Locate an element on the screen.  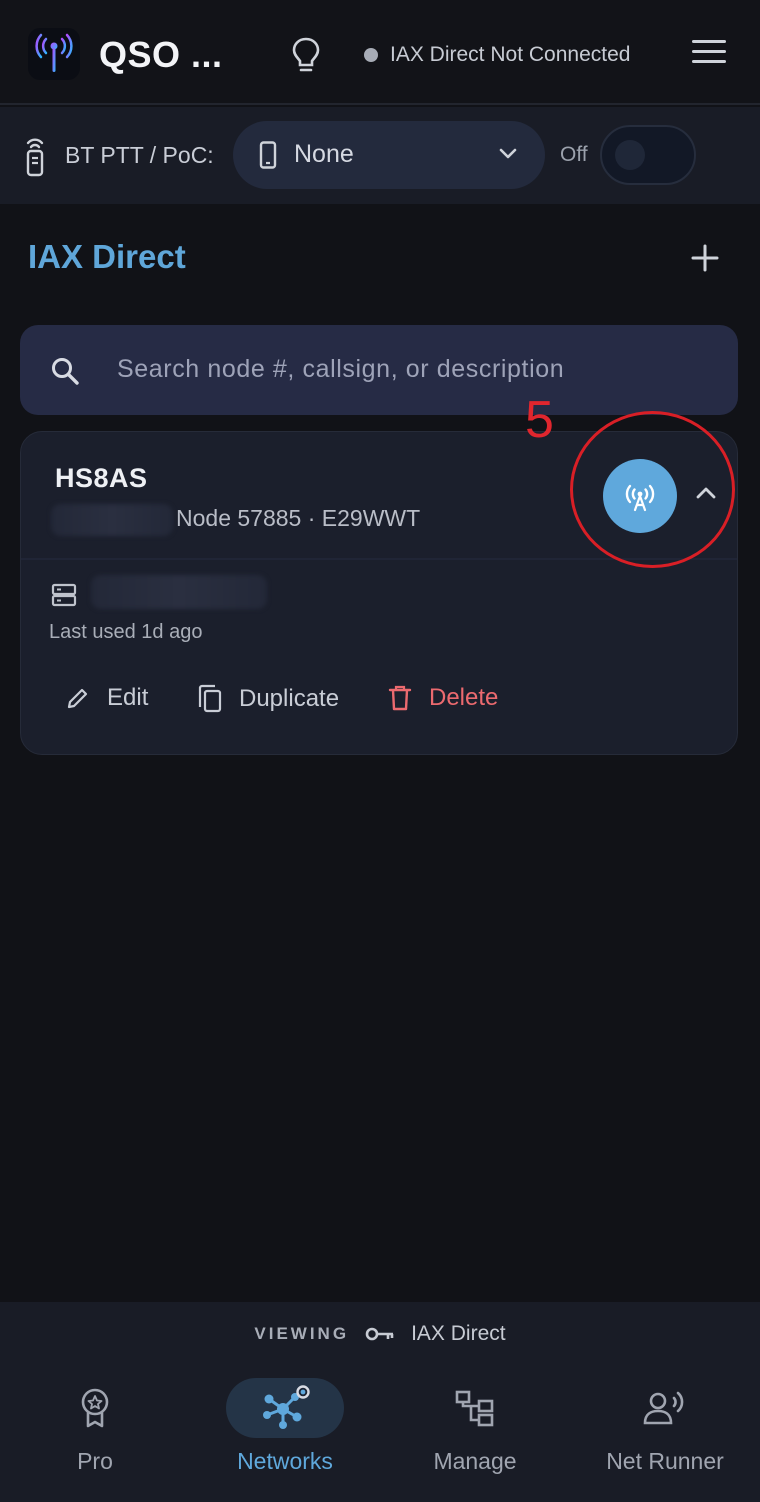
connection-status: IAX Direct Not Connected is located at coordinates (497, 55).